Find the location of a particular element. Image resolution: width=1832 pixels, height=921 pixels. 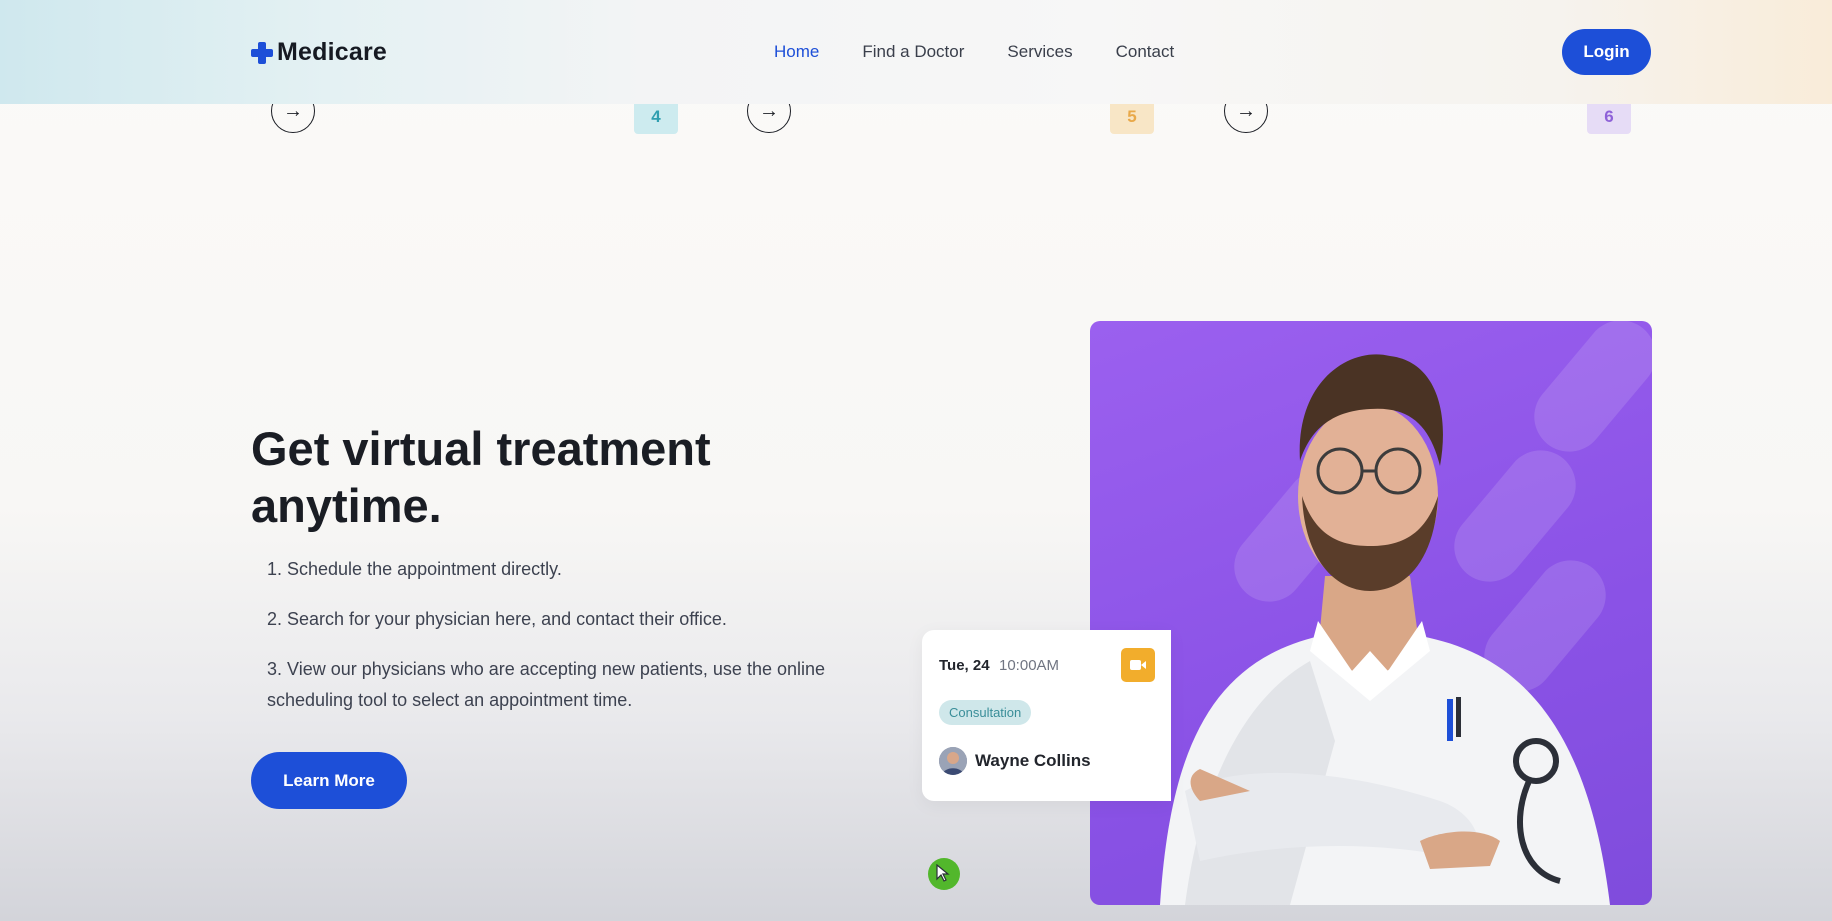

learn-more-button: Learn More is located at coordinates (329, 780).